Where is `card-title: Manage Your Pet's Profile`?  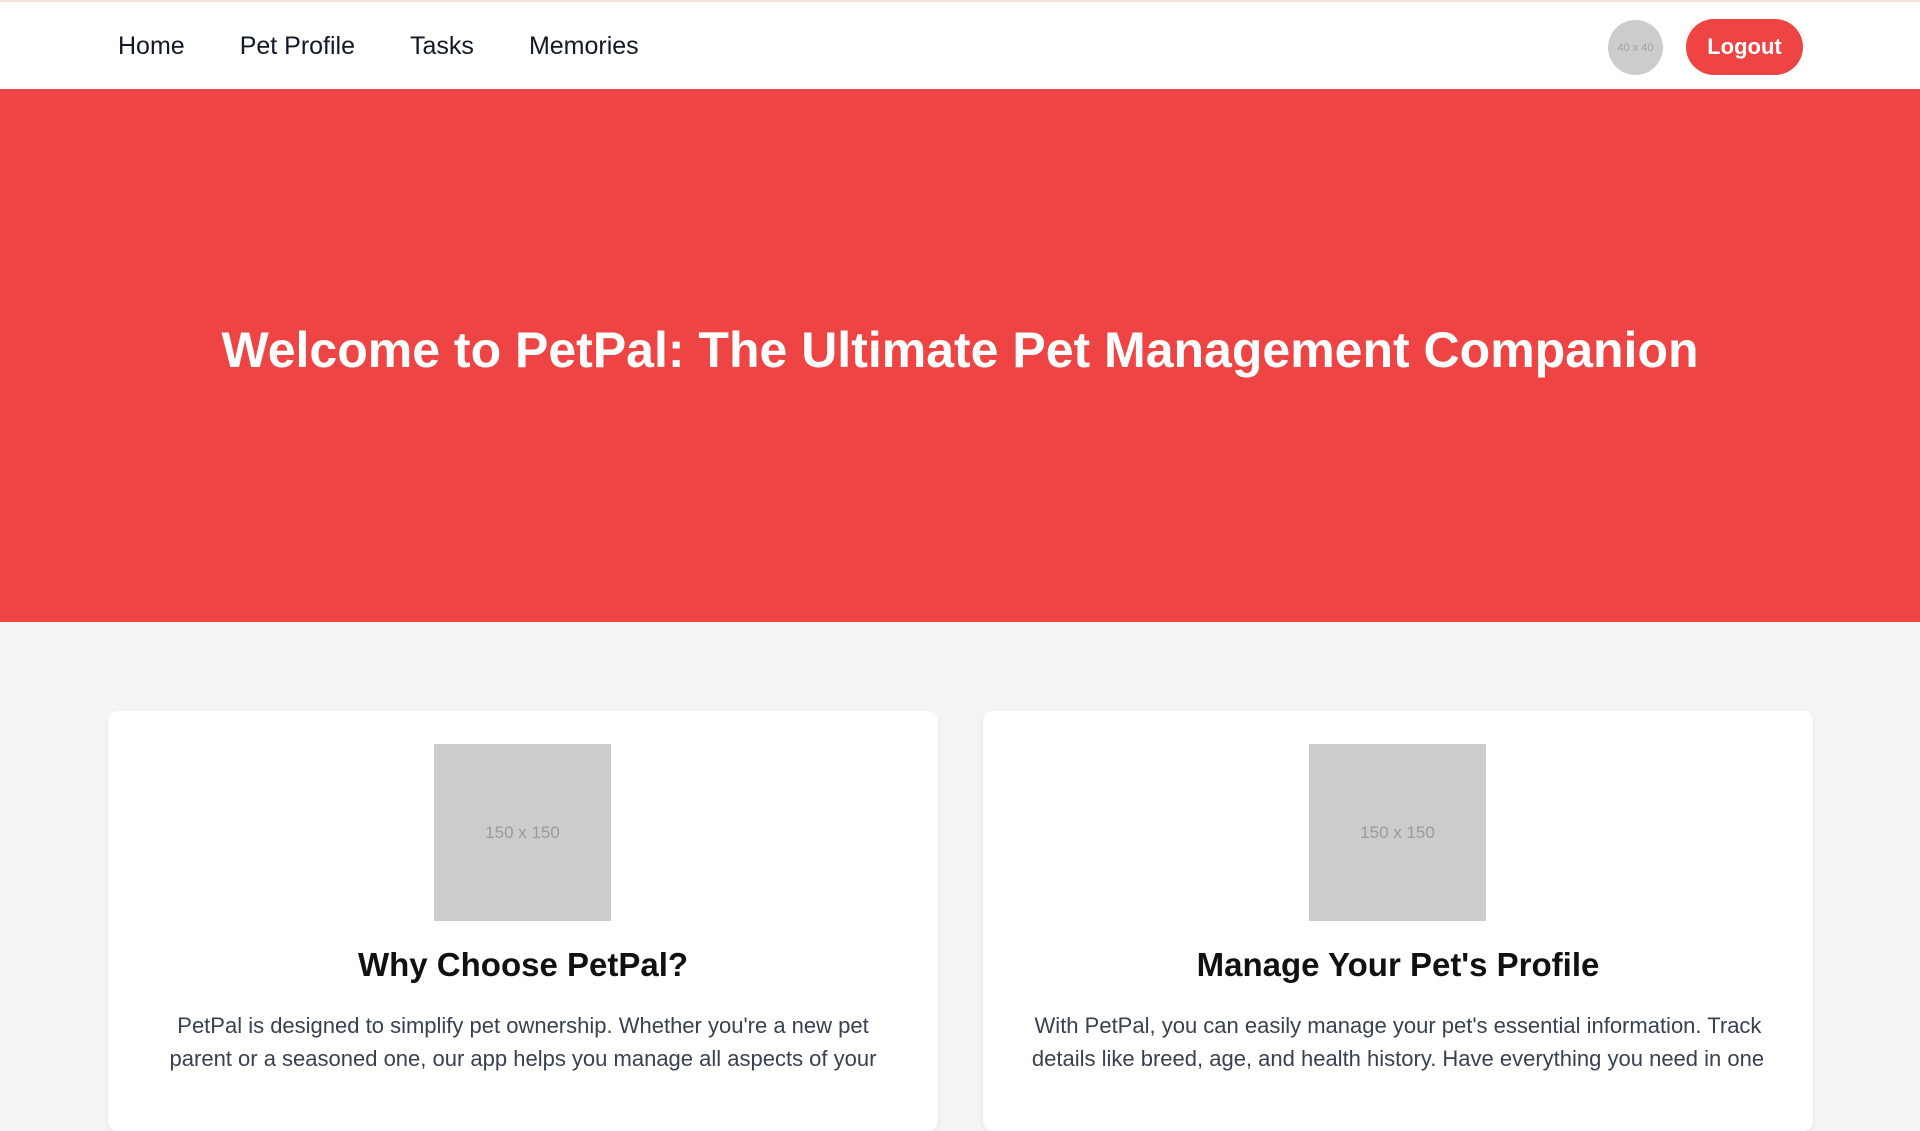
card-title: Manage Your Pet's Profile is located at coordinates (1398, 964).